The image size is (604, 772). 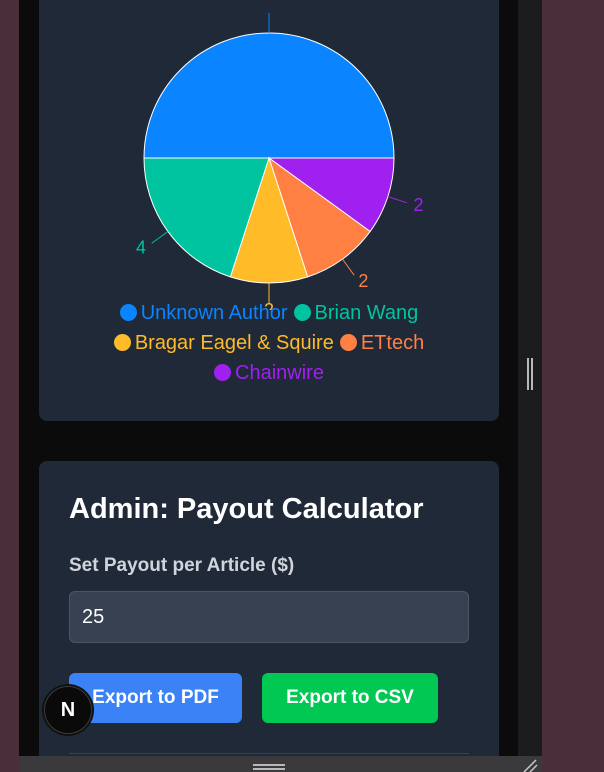 I want to click on legend-item: Chainwire, so click(x=269, y=373).